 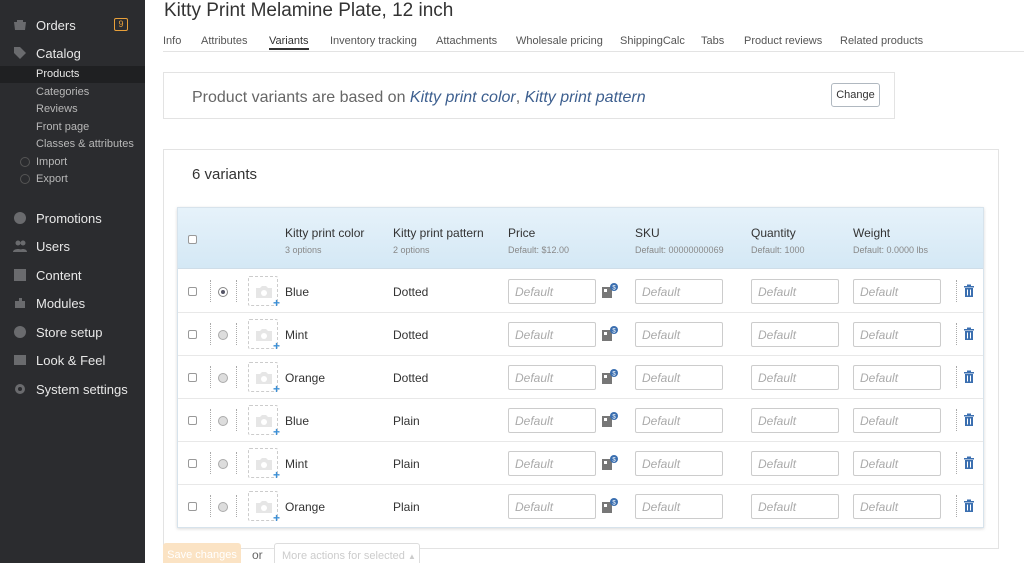 I want to click on sidebar-item-orders: Orders 9, so click(x=72, y=25).